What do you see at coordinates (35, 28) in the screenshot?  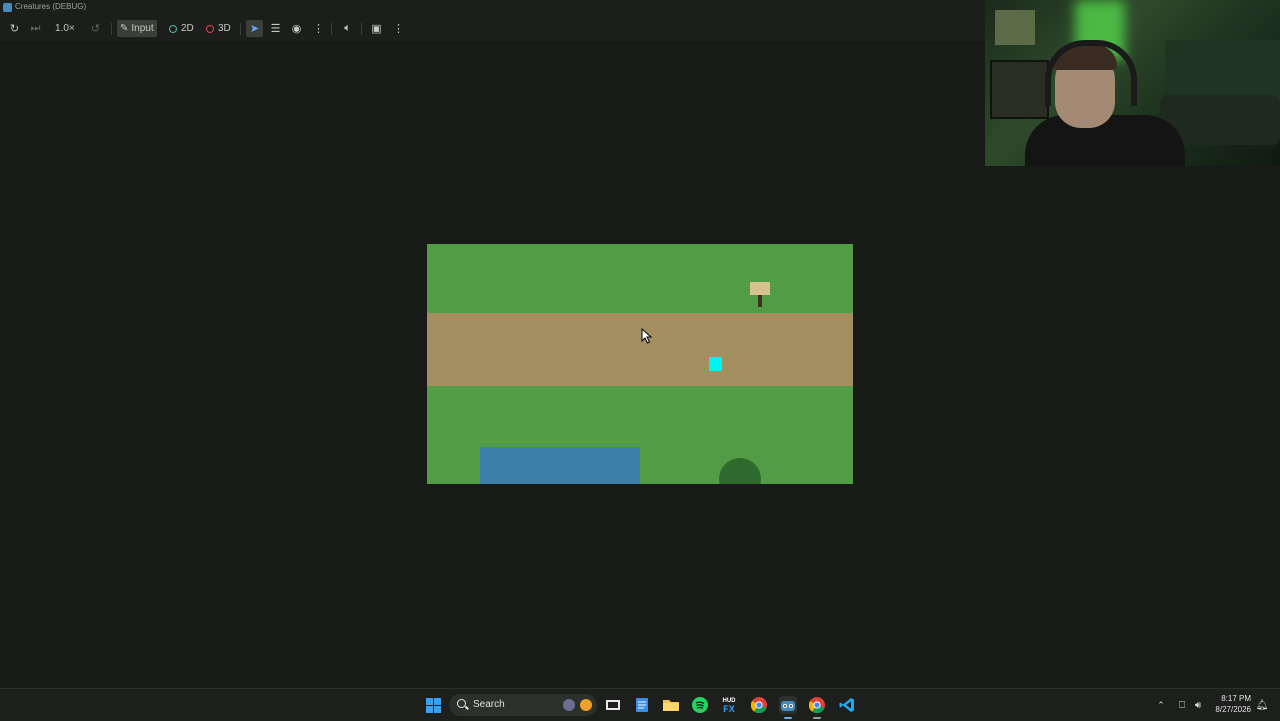 I see `next-frame-icon: ⏭` at bounding box center [35, 28].